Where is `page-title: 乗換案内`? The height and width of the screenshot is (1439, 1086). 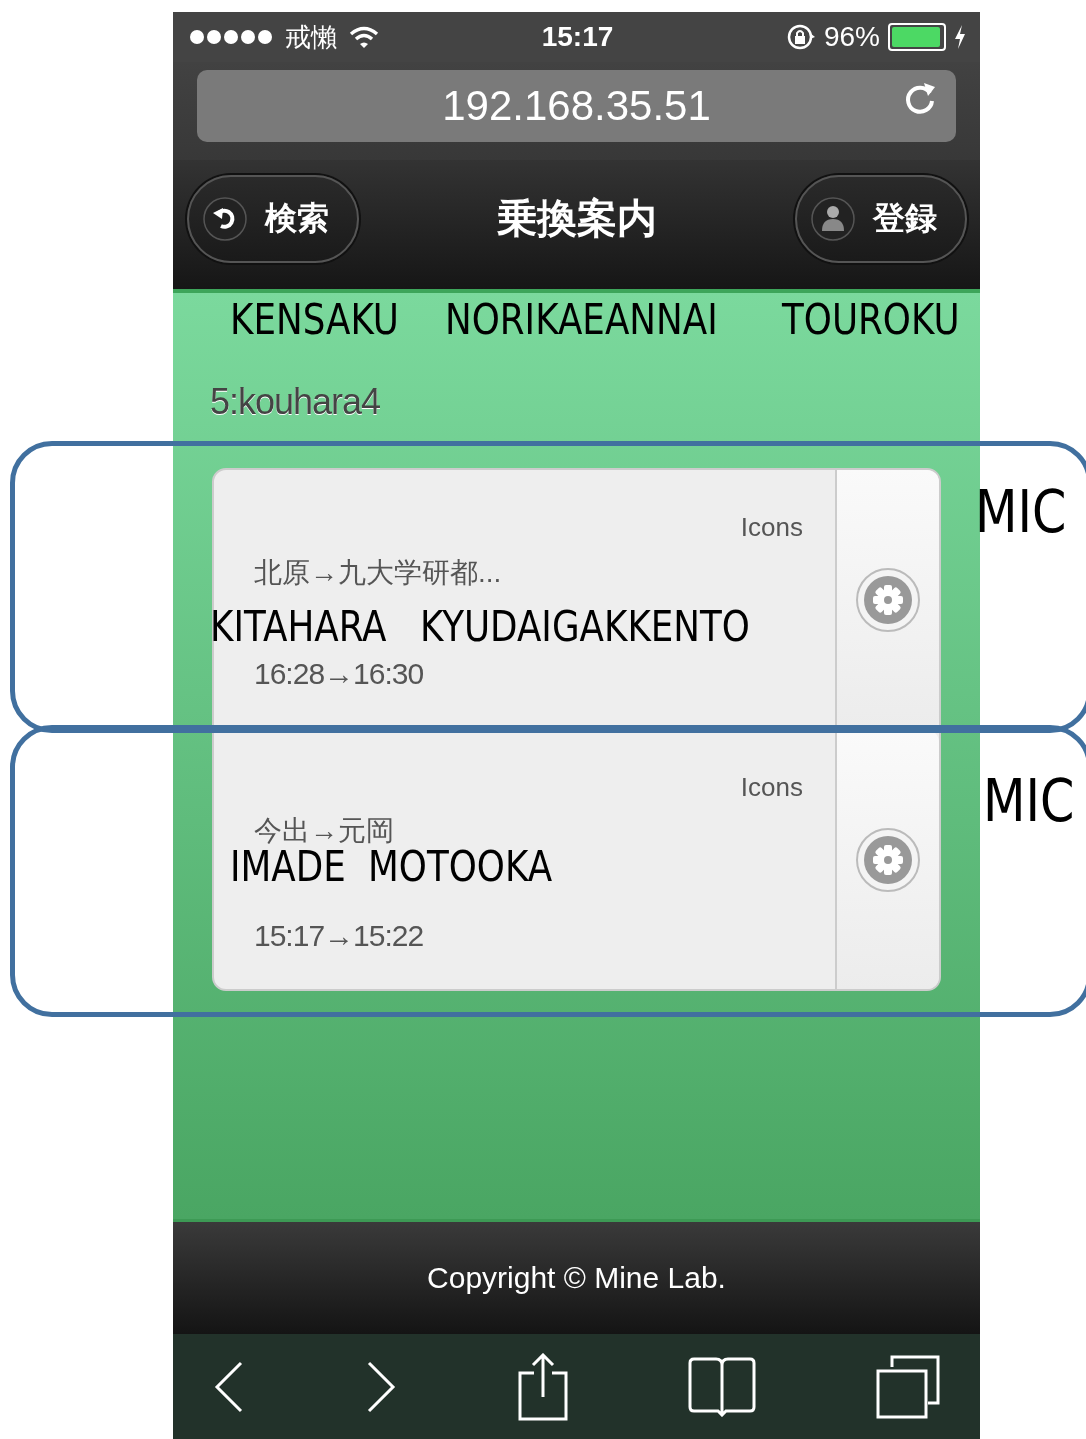 page-title: 乗換案内 is located at coordinates (577, 218).